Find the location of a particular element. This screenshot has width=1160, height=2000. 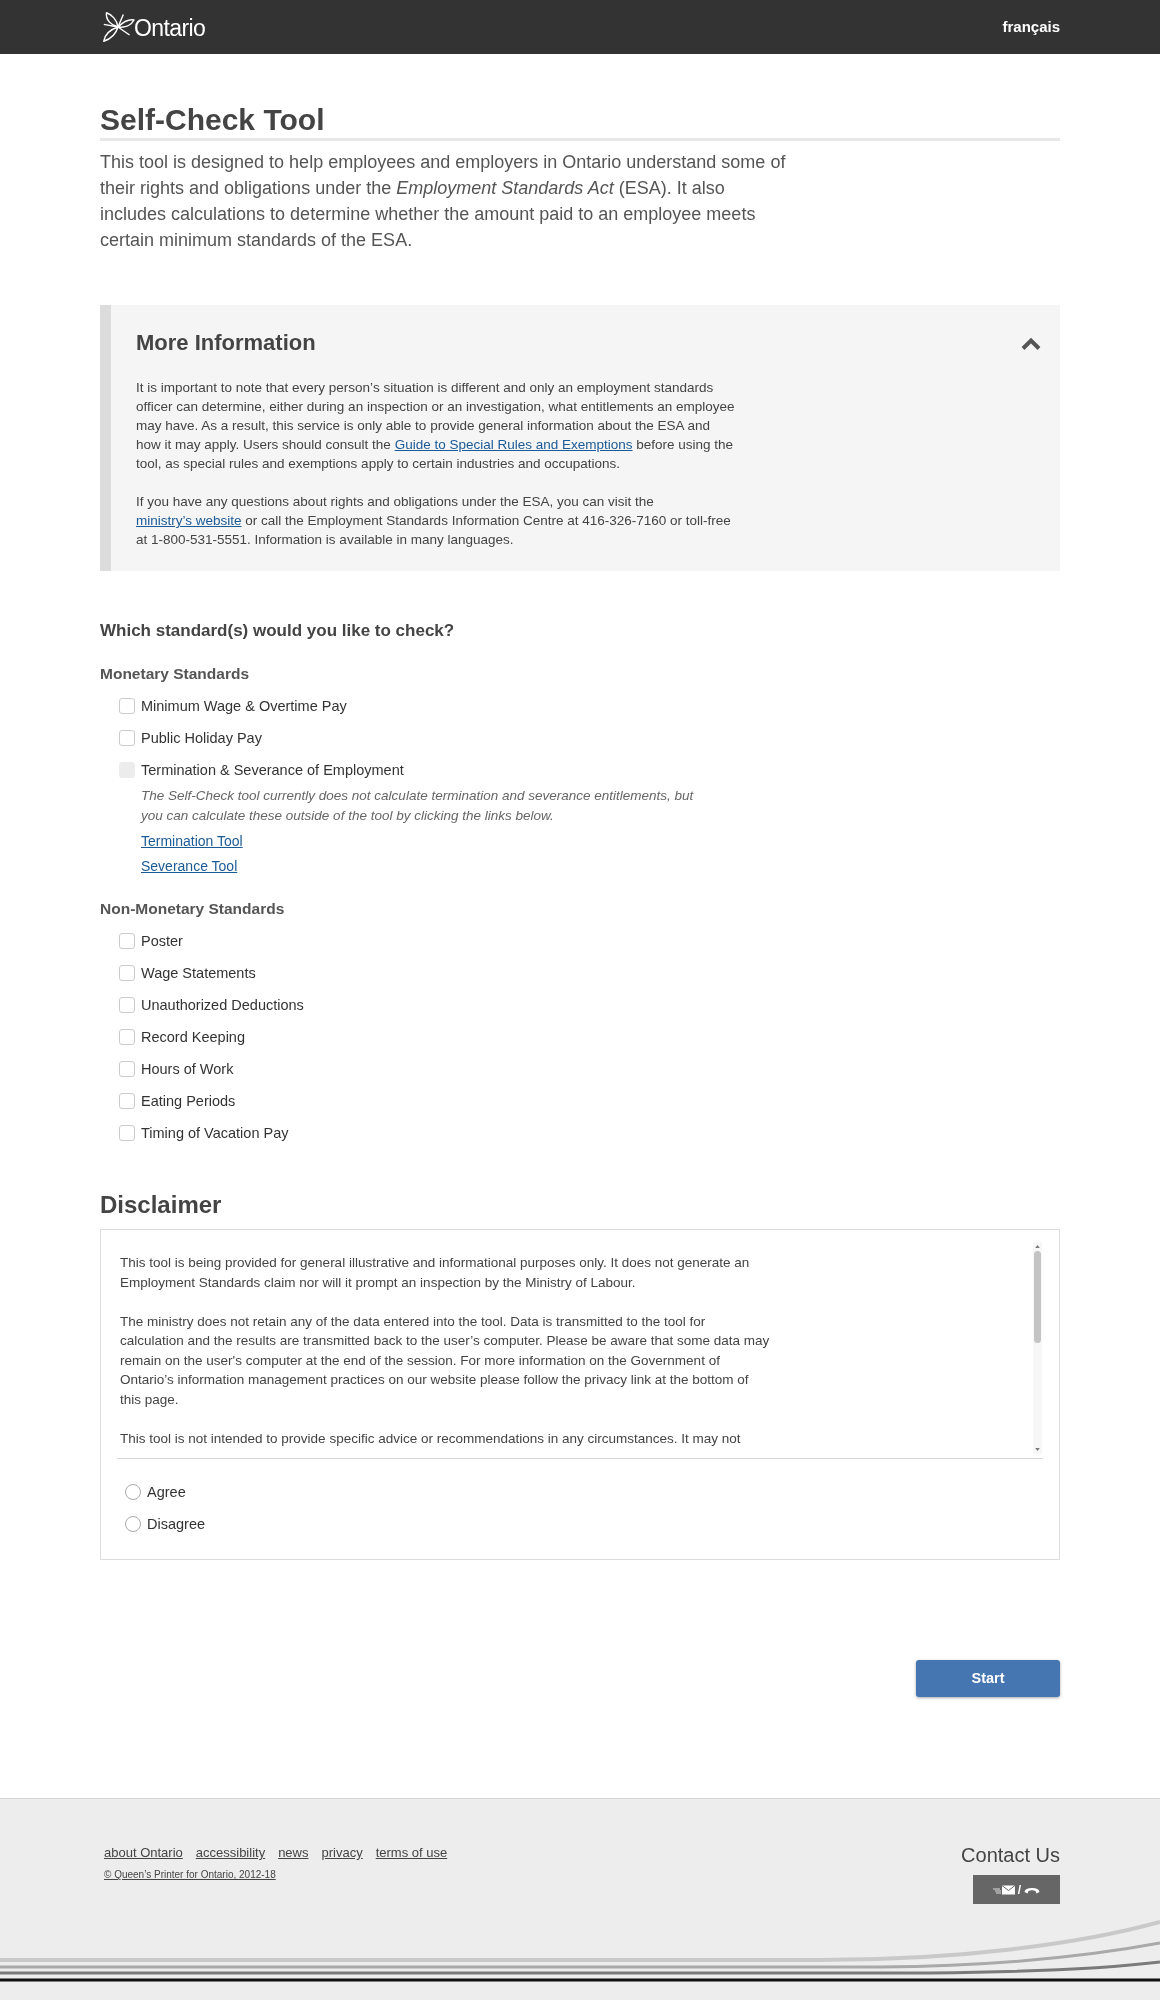

option-label: Wage Statements is located at coordinates (198, 973).